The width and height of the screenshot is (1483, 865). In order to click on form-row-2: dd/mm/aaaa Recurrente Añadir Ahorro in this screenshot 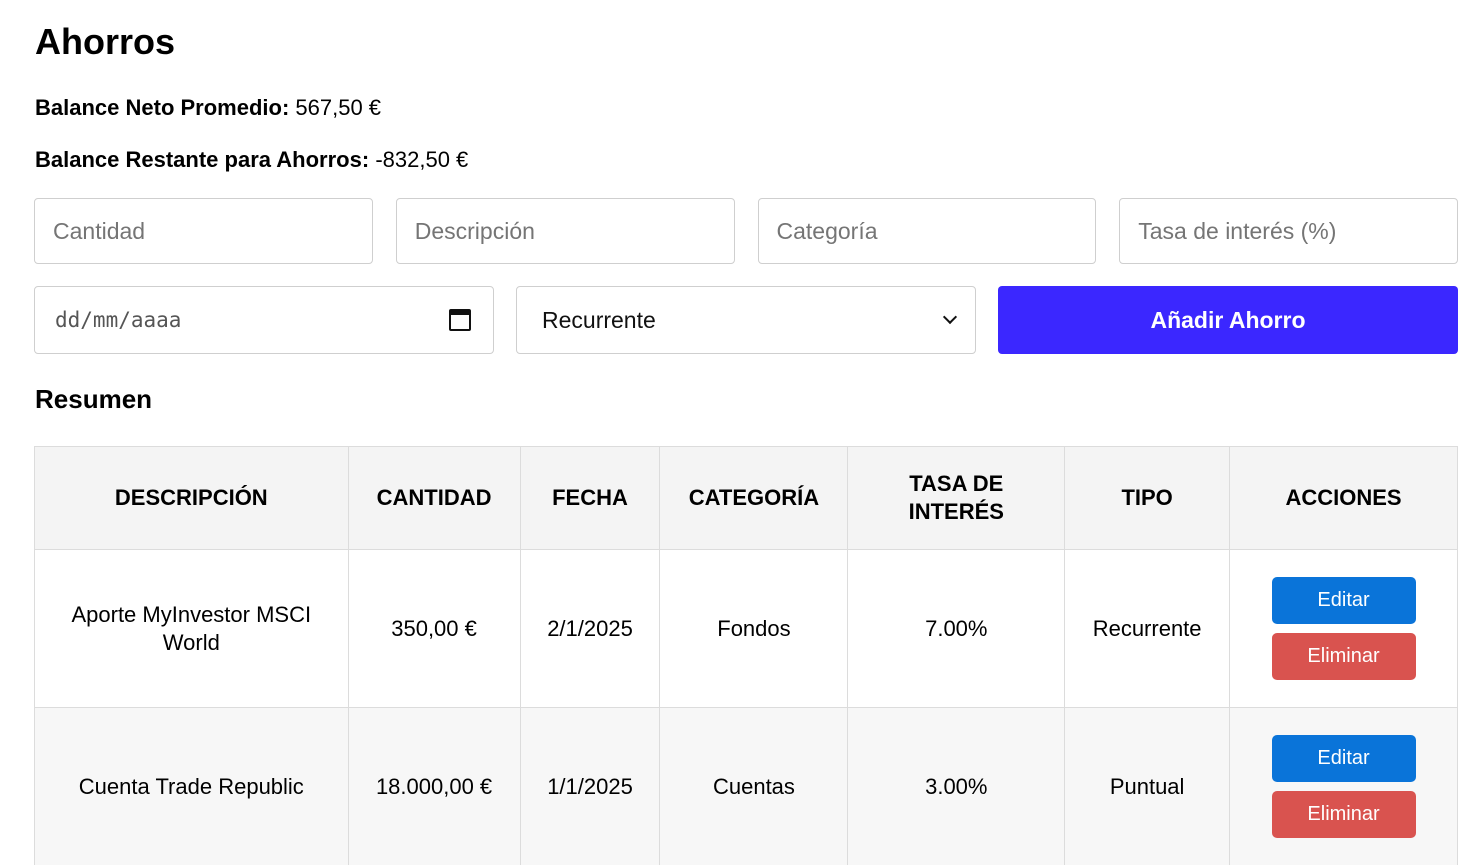, I will do `click(746, 320)`.